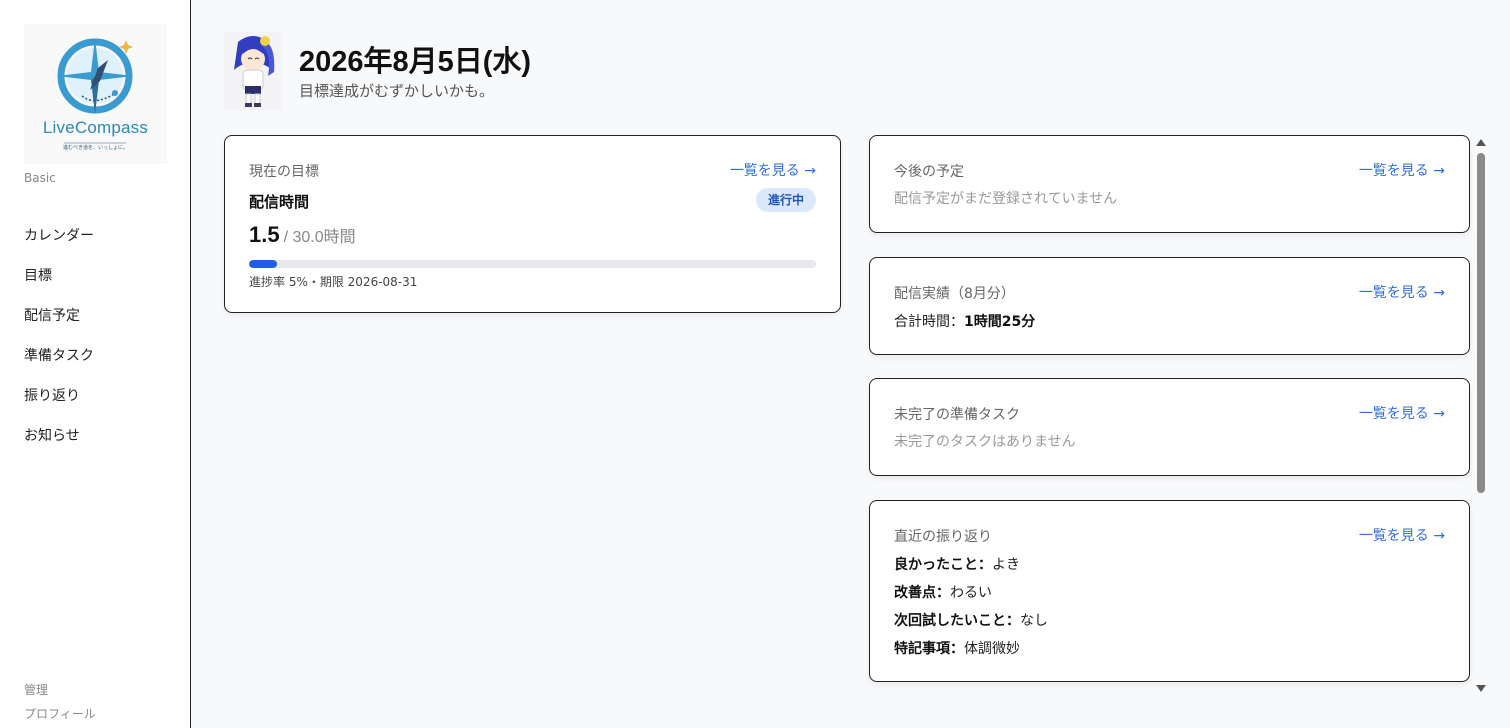 This screenshot has width=1510, height=728. I want to click on sidebar-item-notices: お知らせ, so click(59, 444).